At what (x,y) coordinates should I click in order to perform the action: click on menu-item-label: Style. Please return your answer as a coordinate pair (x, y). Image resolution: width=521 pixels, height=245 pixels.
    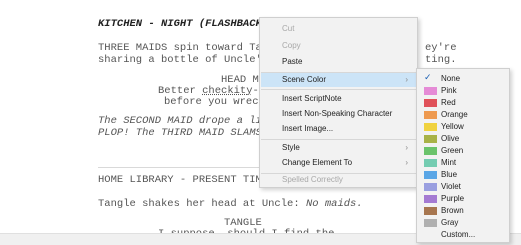
    Looking at the image, I should click on (291, 147).